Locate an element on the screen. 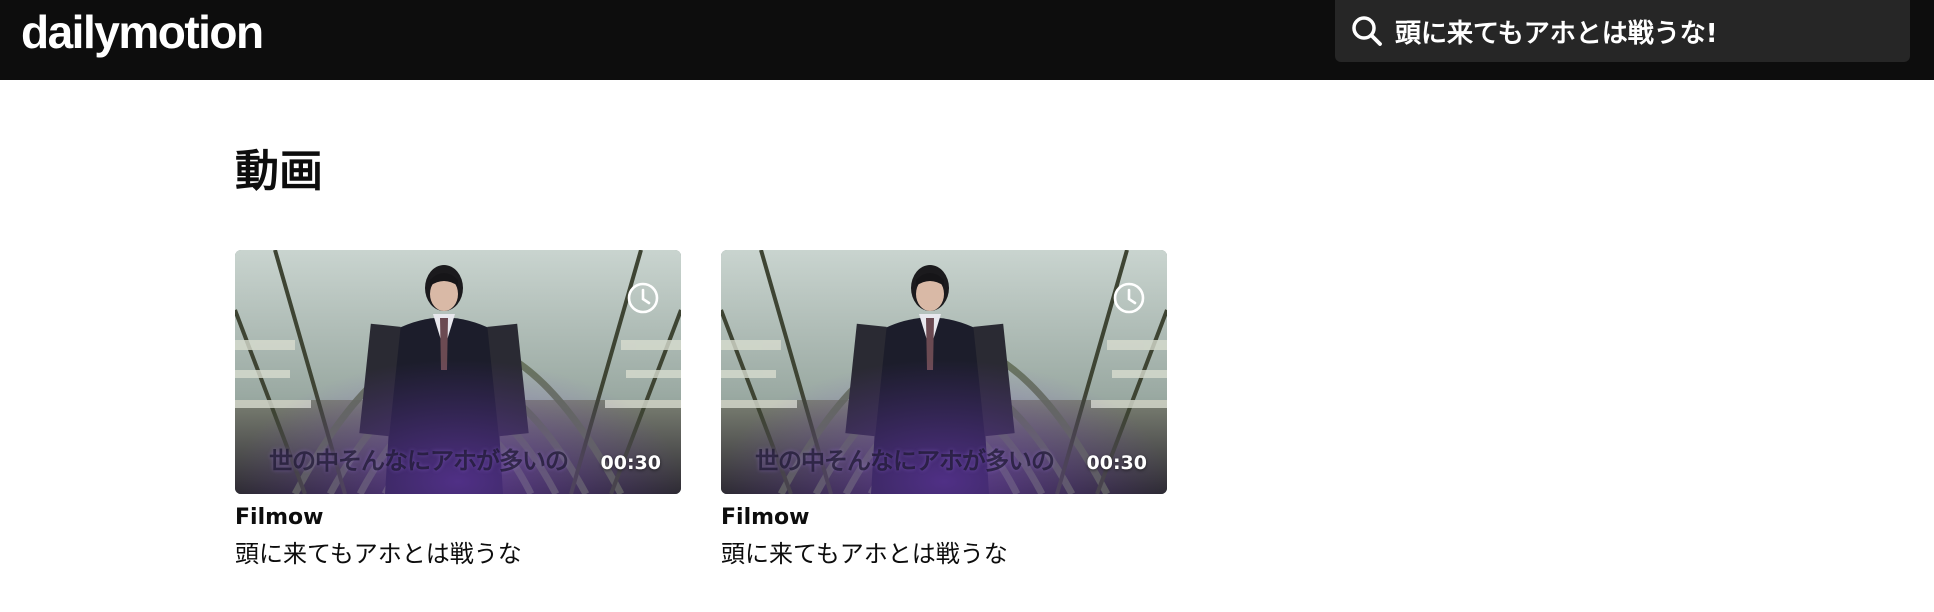 This screenshot has width=1934, height=612. search-icon is located at coordinates (1367, 31).